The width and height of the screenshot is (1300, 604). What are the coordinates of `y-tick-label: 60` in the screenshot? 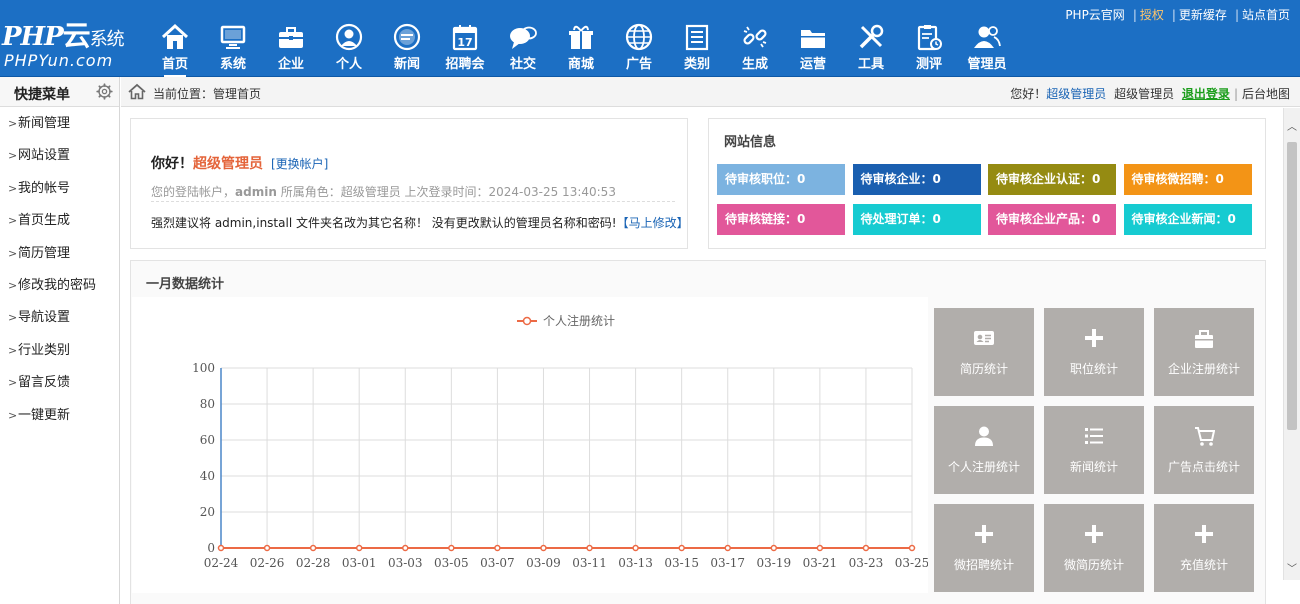 It's located at (207, 440).